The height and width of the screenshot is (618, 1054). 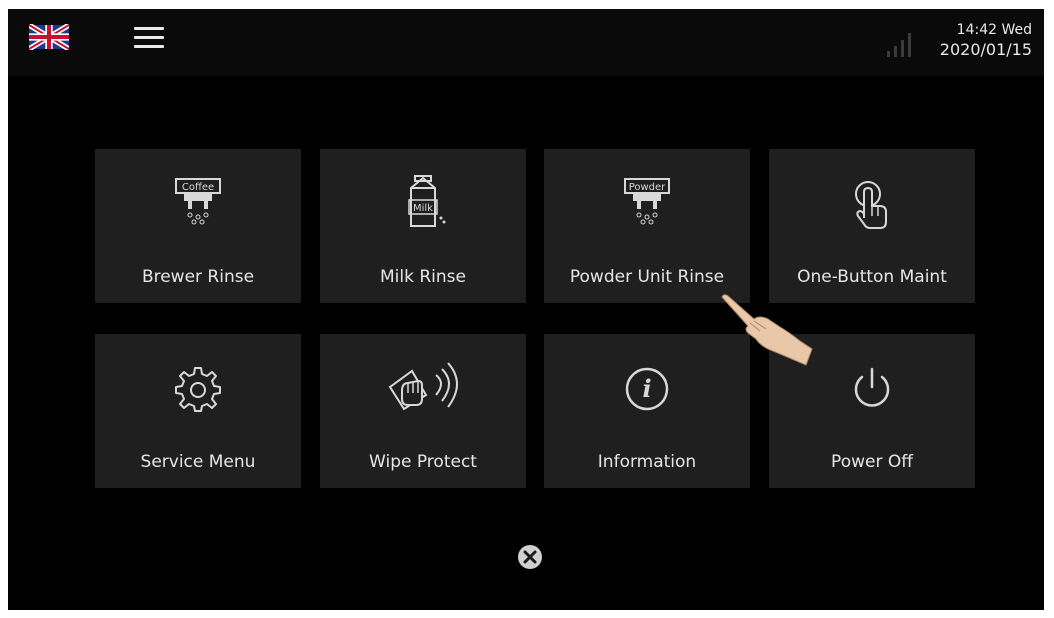 I want to click on wipe-protect-button: Wipe Protect, so click(x=423, y=411).